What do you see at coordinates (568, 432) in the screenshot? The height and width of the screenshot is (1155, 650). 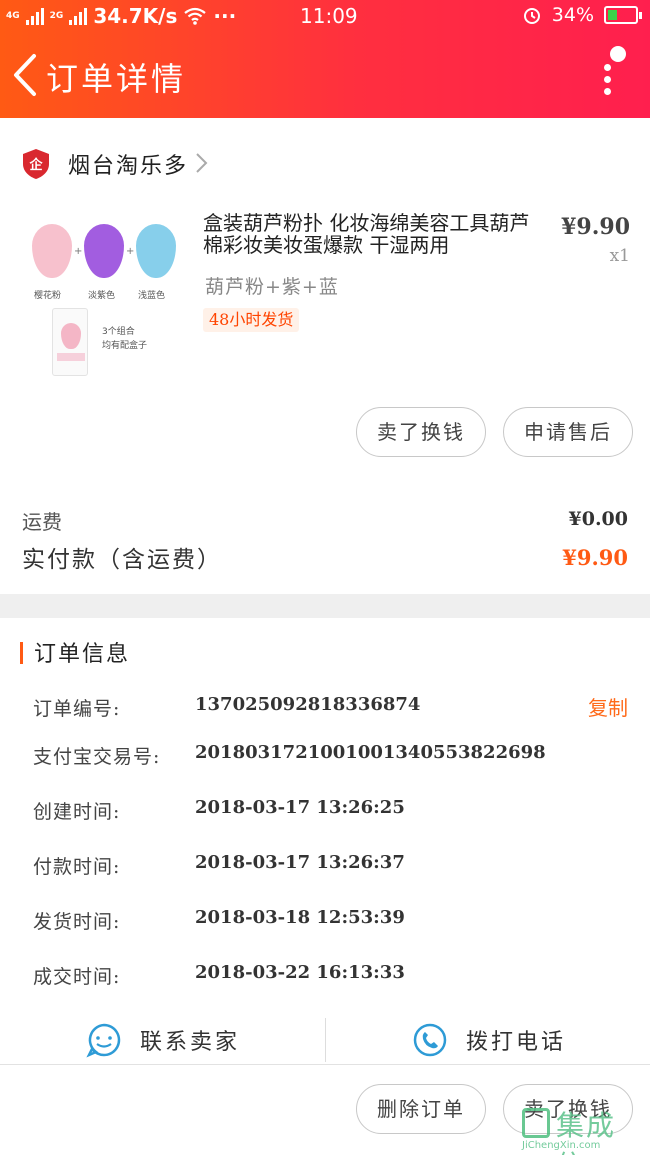 I see `apply-aftersale-button: 申请售后` at bounding box center [568, 432].